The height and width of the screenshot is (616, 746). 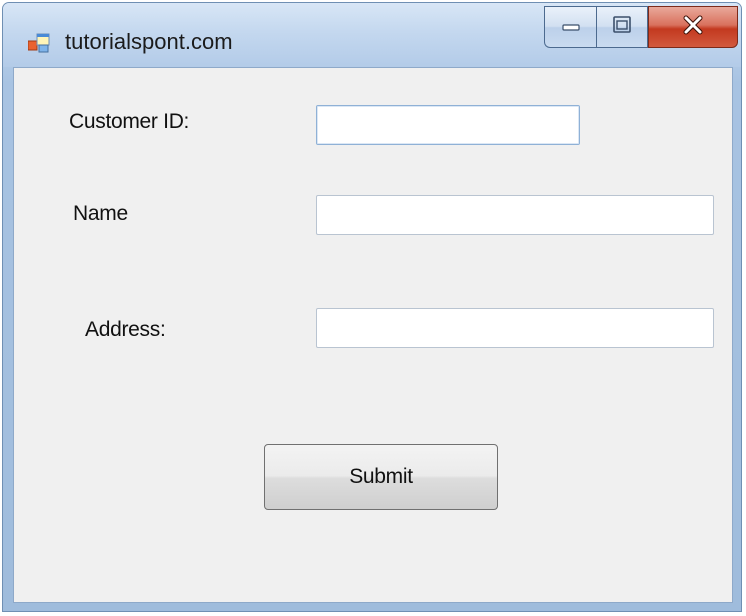 I want to click on close-button, so click(x=693, y=27).